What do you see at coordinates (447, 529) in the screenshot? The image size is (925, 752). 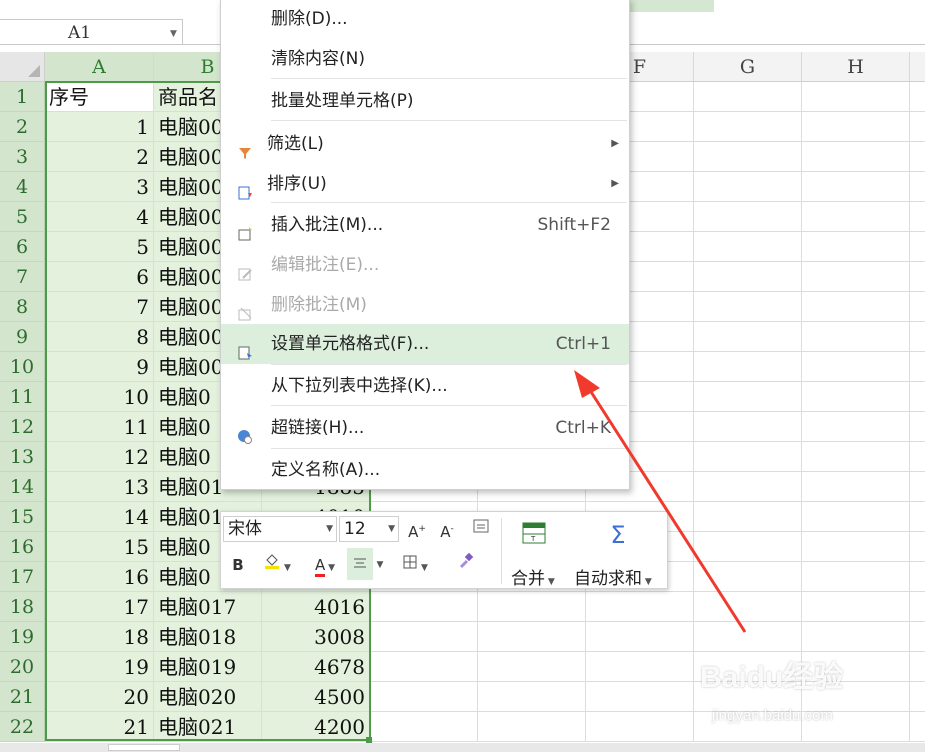 I see `decrease-font-button: A-` at bounding box center [447, 529].